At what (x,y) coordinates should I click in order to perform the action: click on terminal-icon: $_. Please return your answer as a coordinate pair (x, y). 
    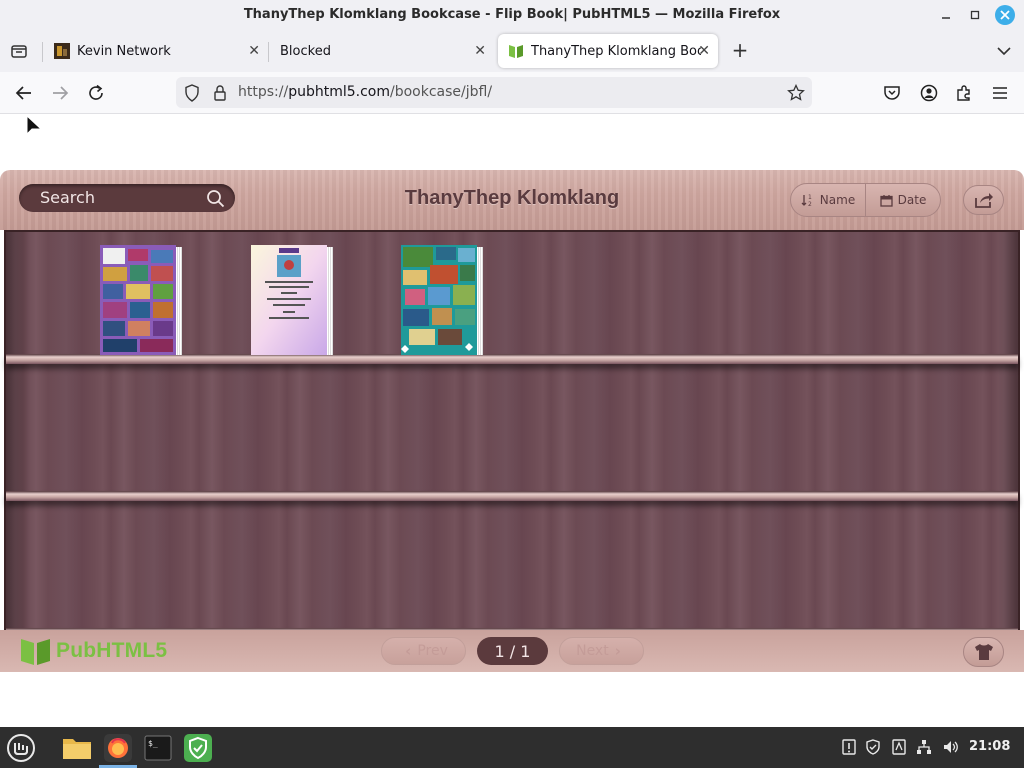
    Looking at the image, I should click on (158, 747).